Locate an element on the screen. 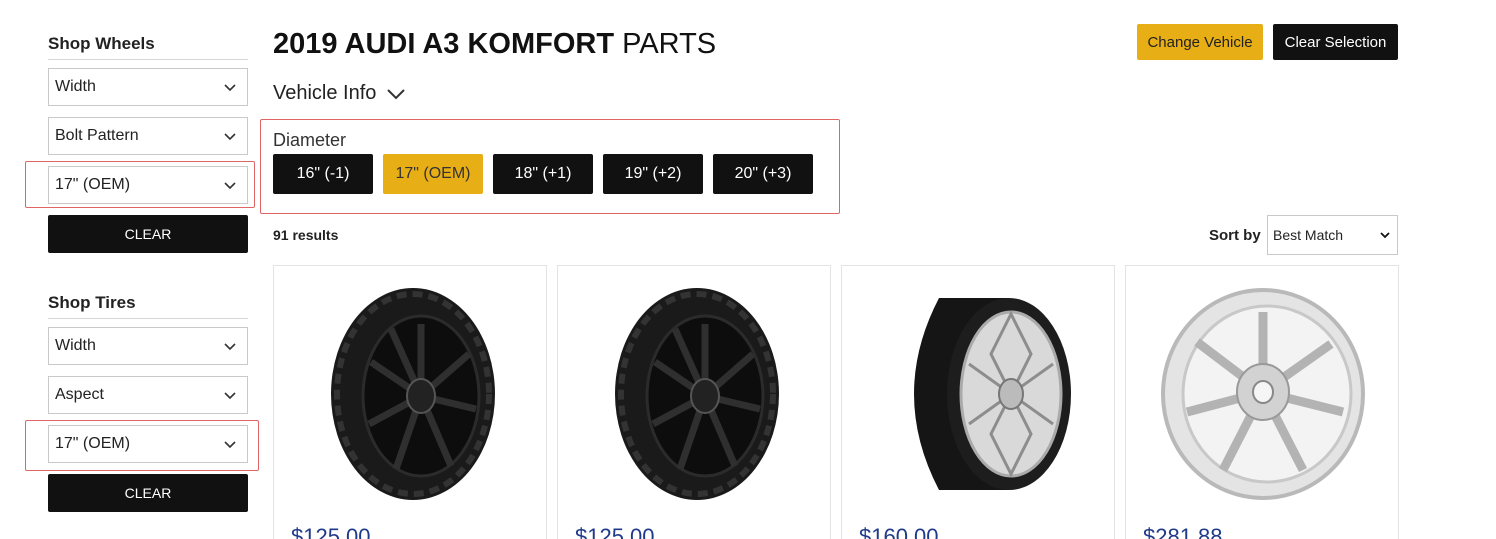 This screenshot has height=539, width=1496. diameter-option-17-selected: 17" (OEM) is located at coordinates (433, 174).